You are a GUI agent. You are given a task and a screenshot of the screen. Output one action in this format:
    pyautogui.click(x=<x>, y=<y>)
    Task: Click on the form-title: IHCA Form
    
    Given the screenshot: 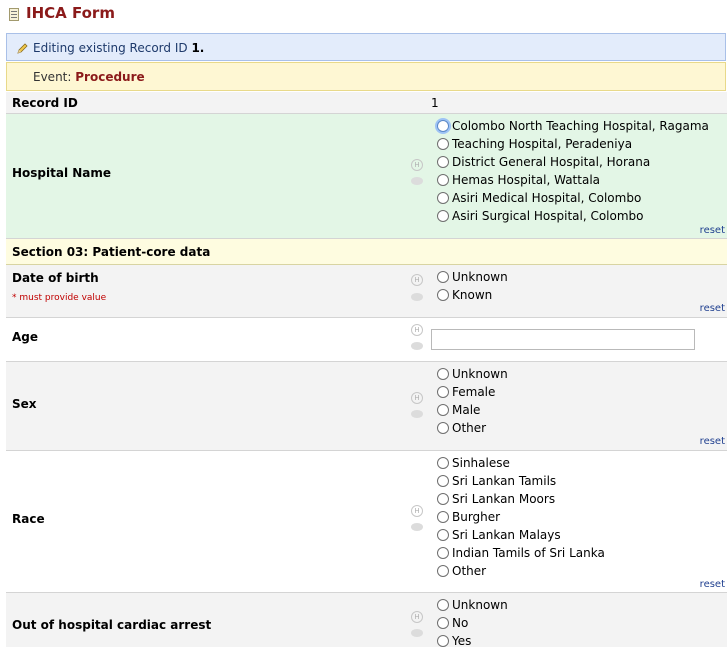 What is the action you would take?
    pyautogui.click(x=70, y=13)
    